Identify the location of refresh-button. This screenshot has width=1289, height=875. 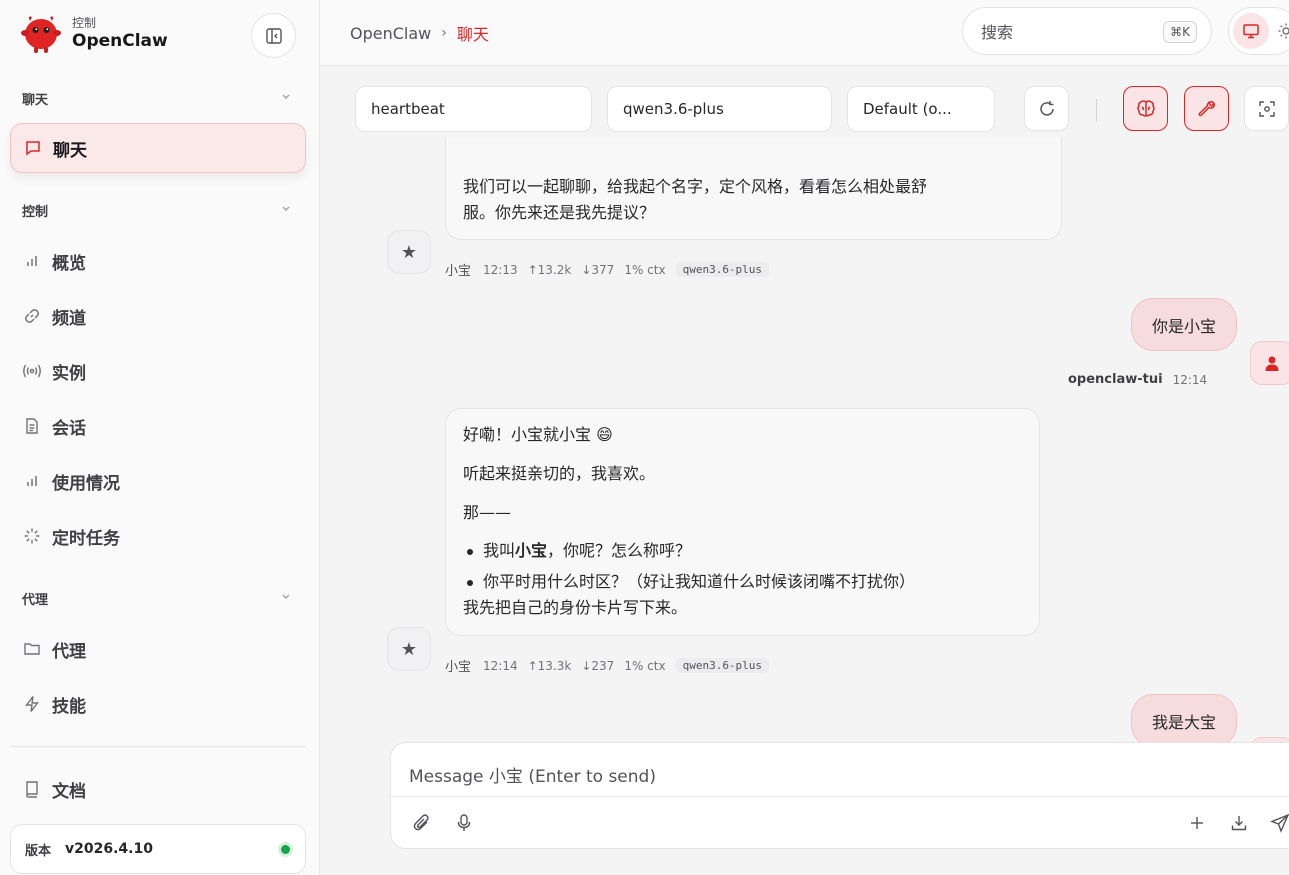
(1046, 108).